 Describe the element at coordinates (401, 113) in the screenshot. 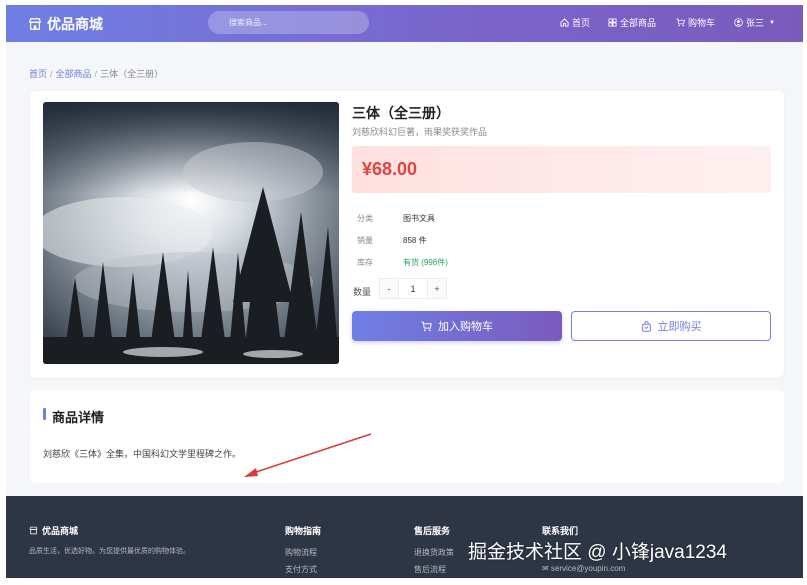

I see `product-title: 三体（全三册）` at that location.